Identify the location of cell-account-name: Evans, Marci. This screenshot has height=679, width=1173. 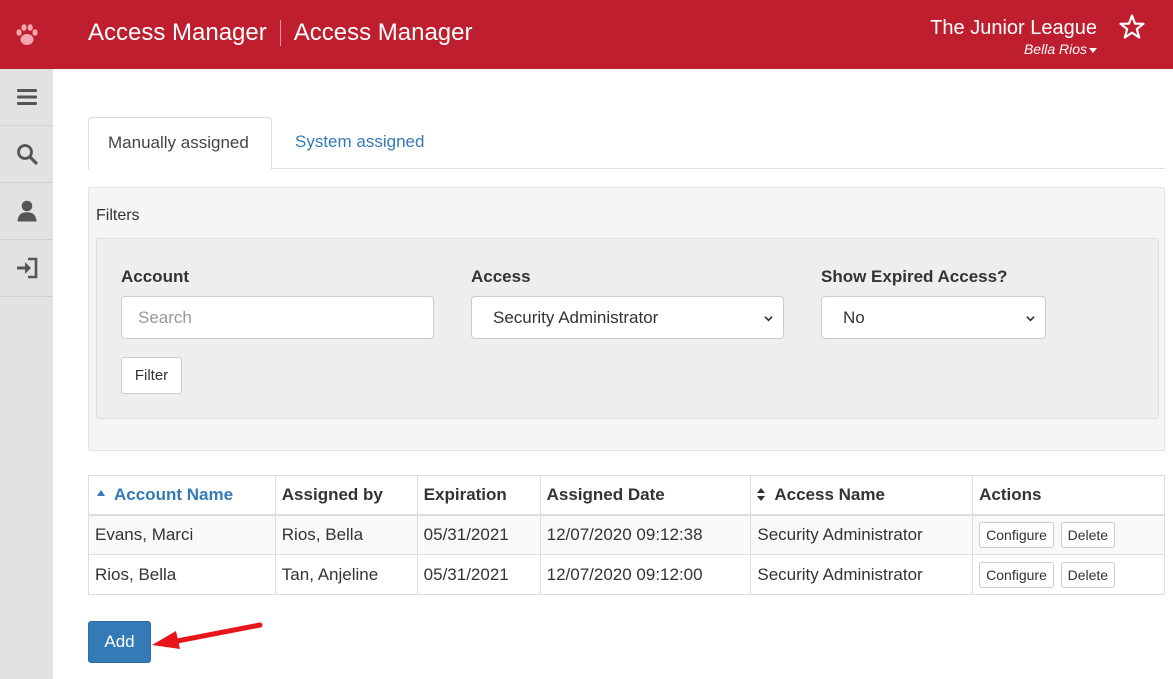
(182, 534).